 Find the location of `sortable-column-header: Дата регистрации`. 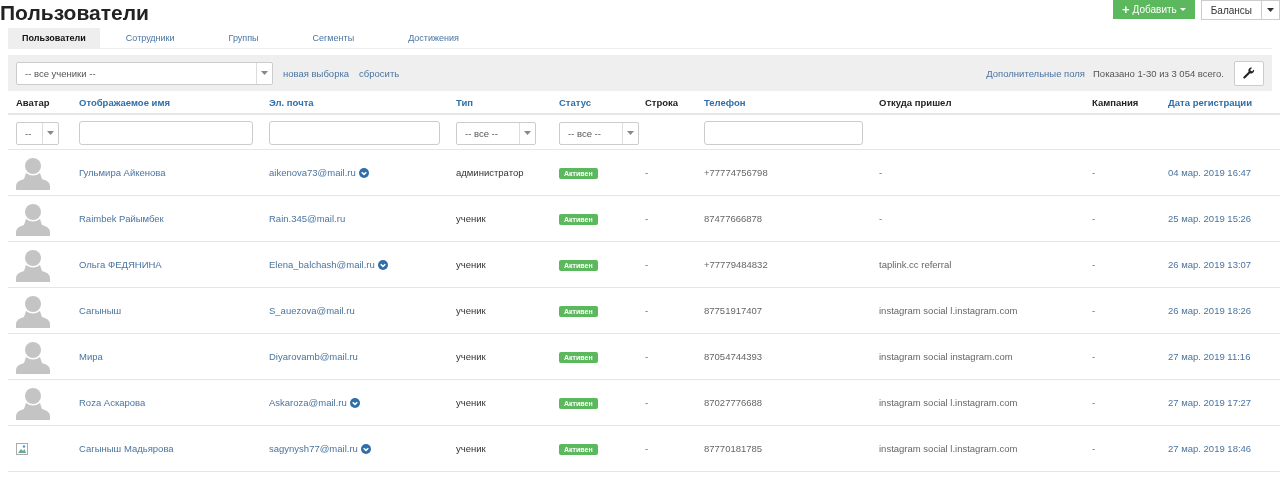

sortable-column-header: Дата регистрации is located at coordinates (1220, 102).